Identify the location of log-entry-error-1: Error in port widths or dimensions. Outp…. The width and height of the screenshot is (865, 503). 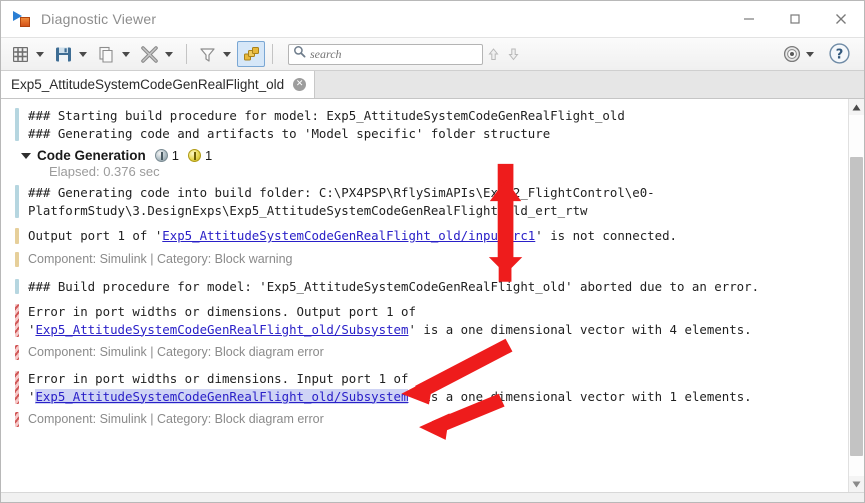
(424, 318).